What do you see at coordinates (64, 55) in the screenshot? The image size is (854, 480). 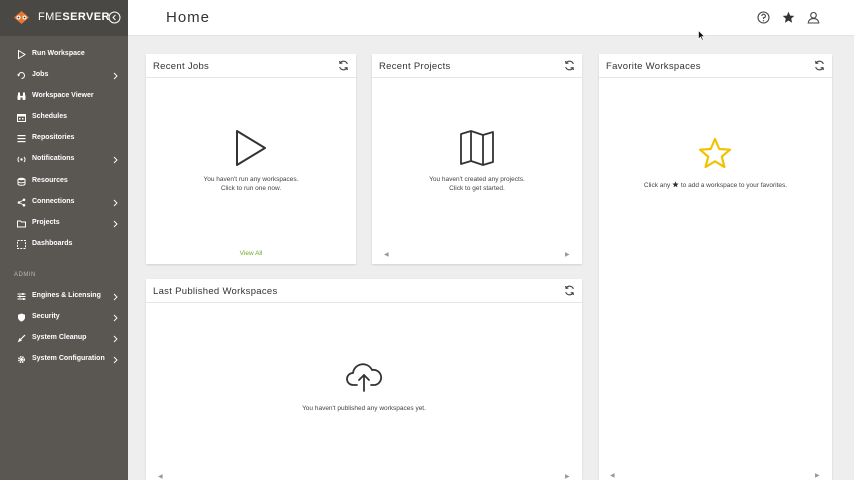 I see `sidebar-item-run-workspace: Run Workspace` at bounding box center [64, 55].